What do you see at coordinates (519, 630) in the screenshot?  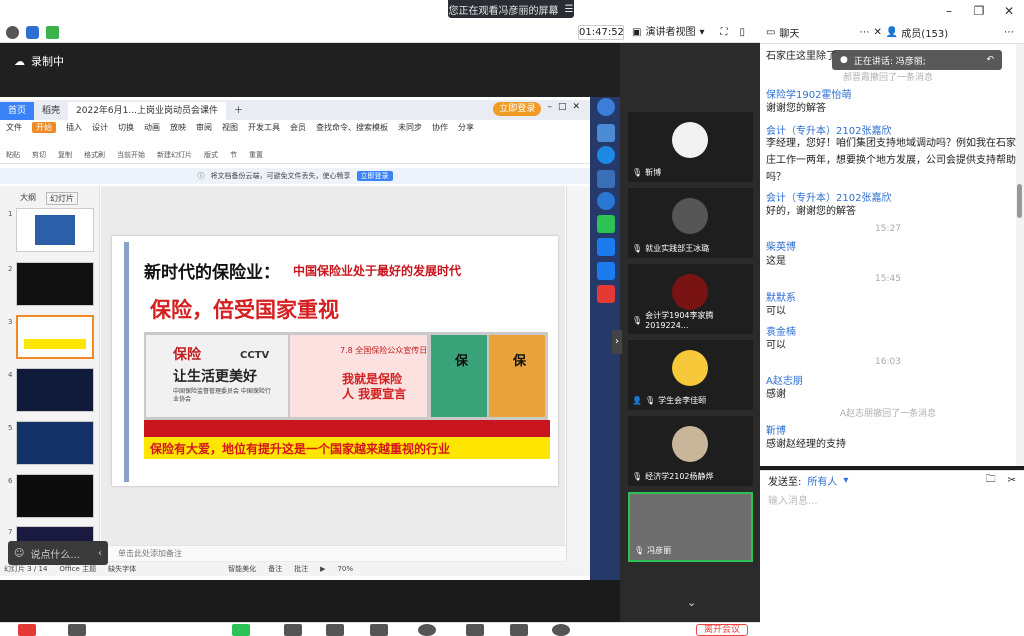 I see `apps-icon` at bounding box center [519, 630].